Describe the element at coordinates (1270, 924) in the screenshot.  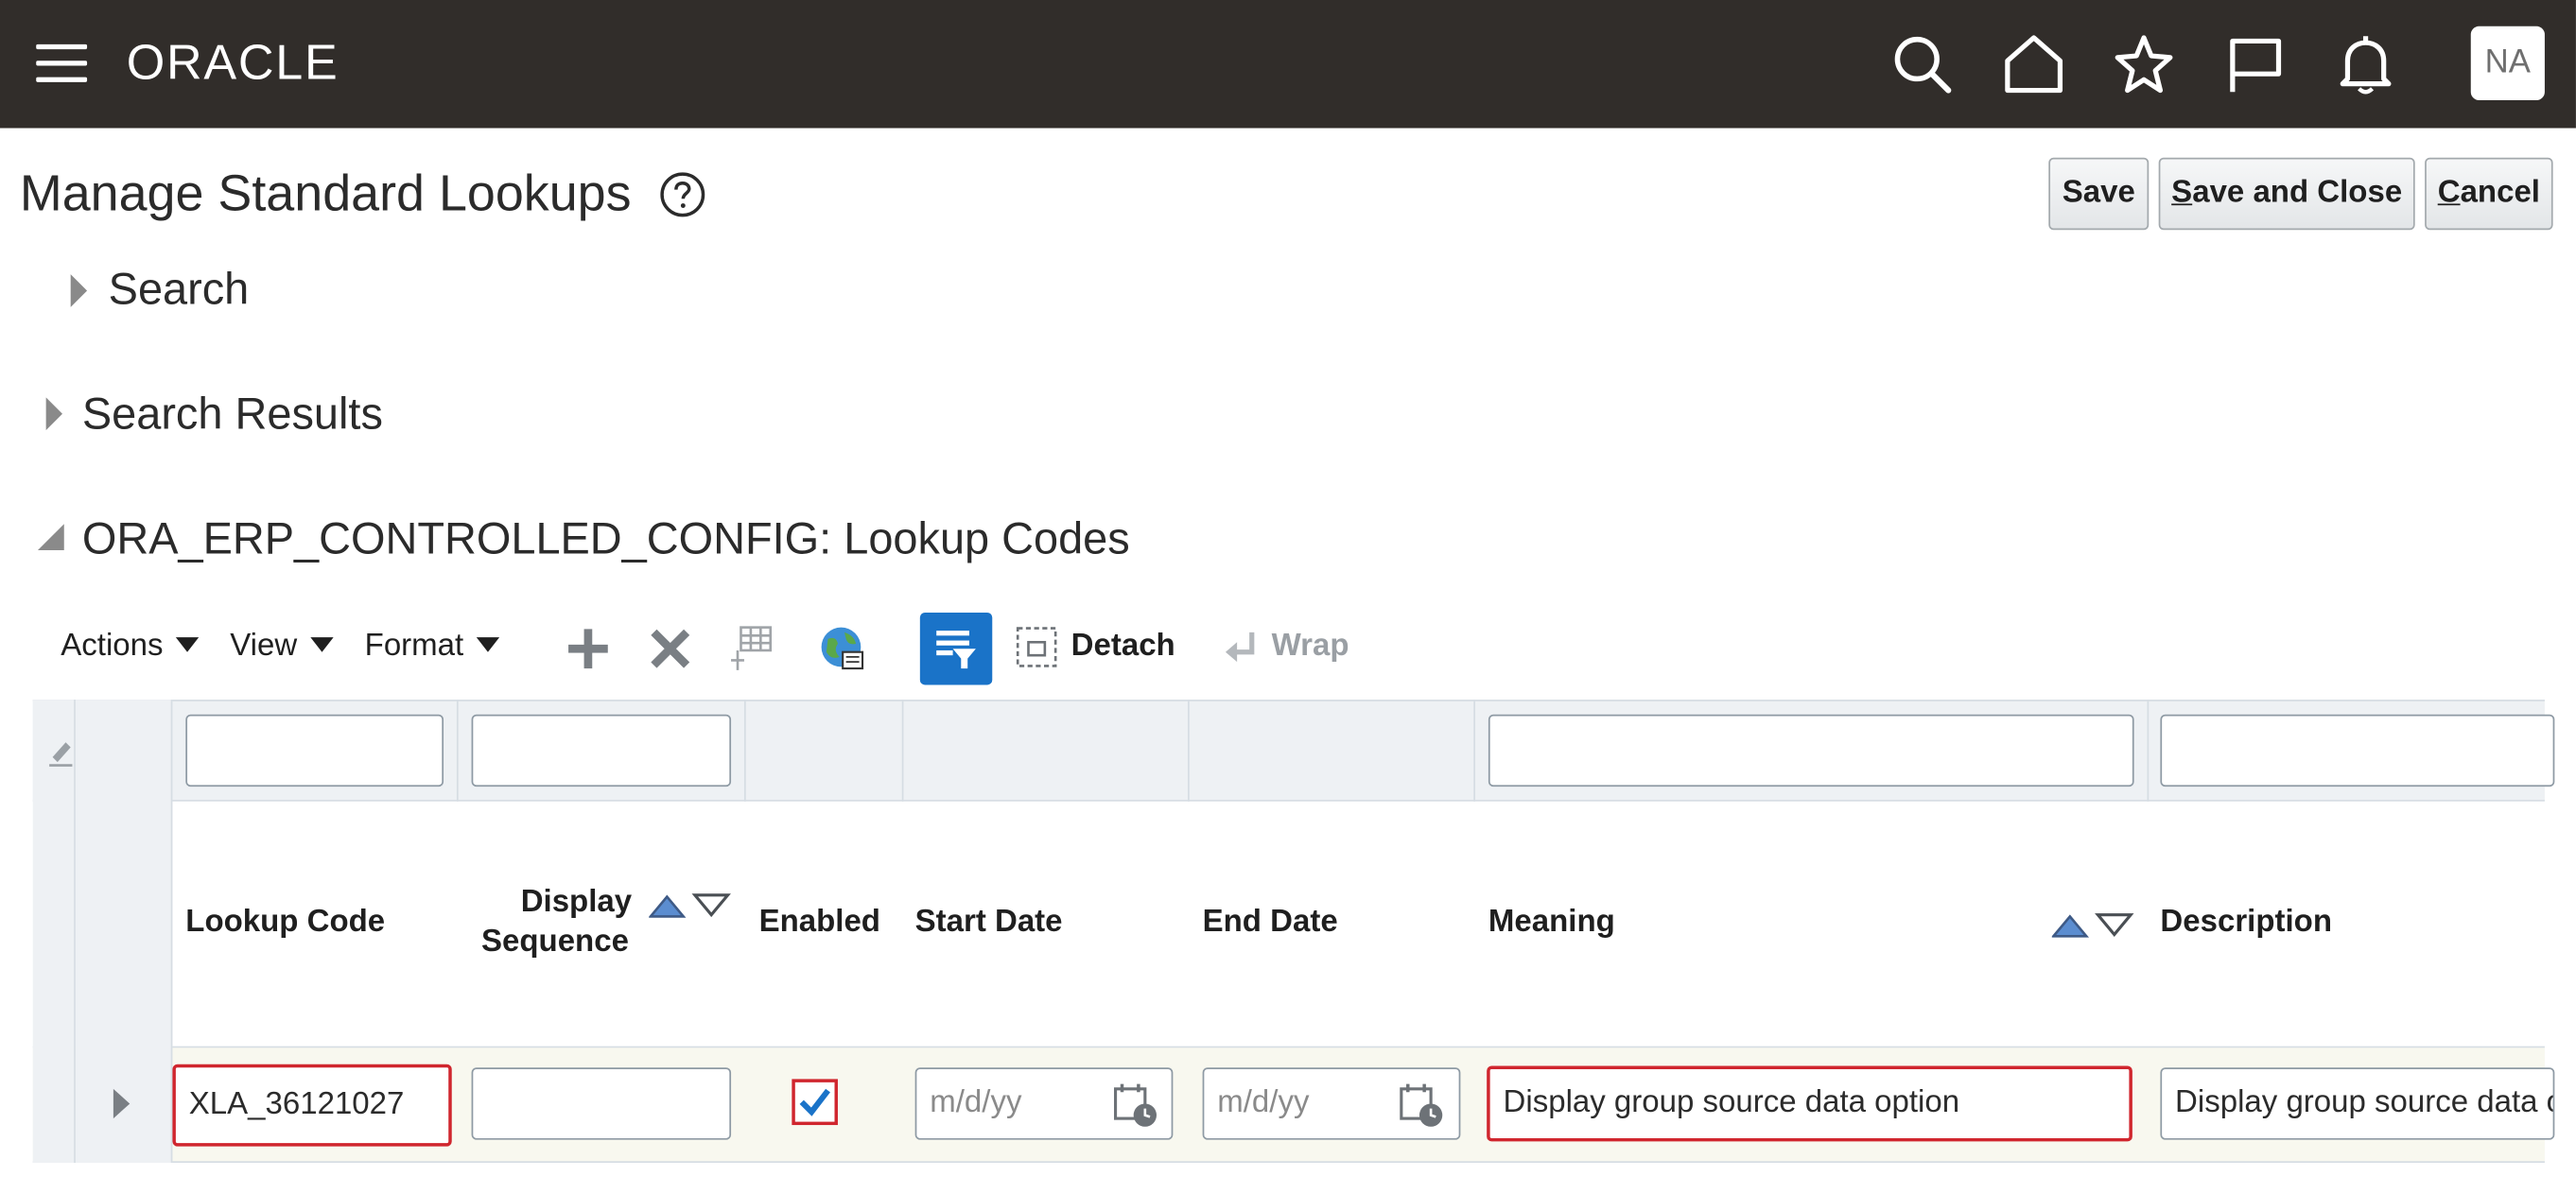
I see `column-header-end-date: End Date` at that location.